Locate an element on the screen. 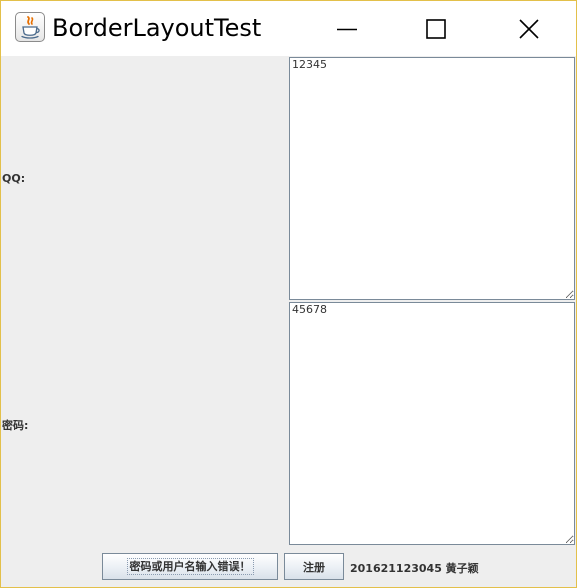 This screenshot has width=577, height=588. java-icon is located at coordinates (30, 27).